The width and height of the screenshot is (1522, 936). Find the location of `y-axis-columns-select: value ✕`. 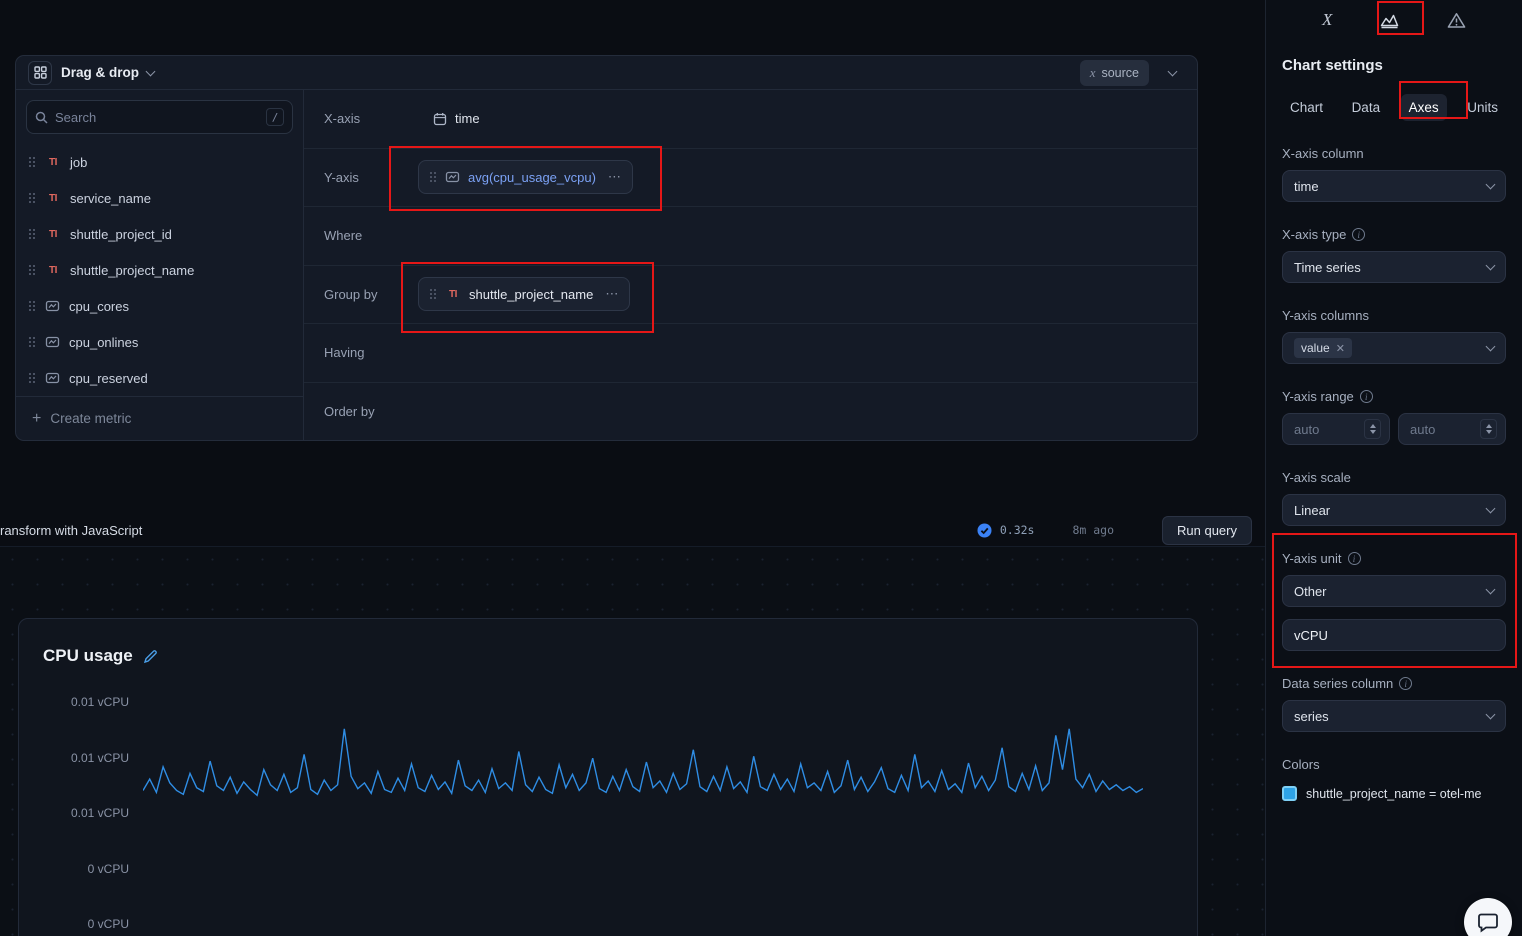

y-axis-columns-select: value ✕ is located at coordinates (1394, 348).